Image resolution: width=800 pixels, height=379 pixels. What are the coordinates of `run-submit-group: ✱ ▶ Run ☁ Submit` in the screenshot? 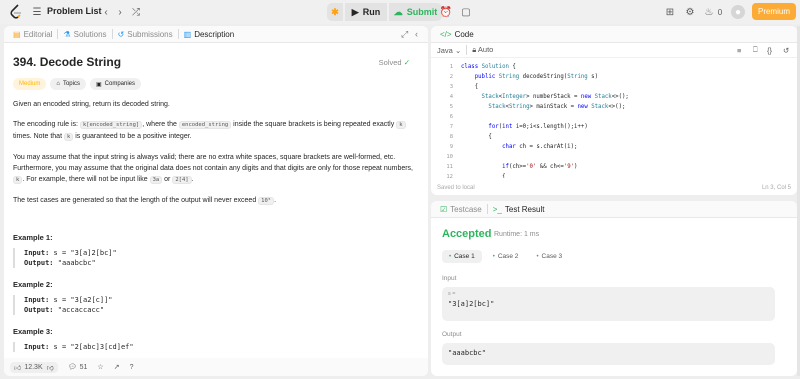 It's located at (384, 12).